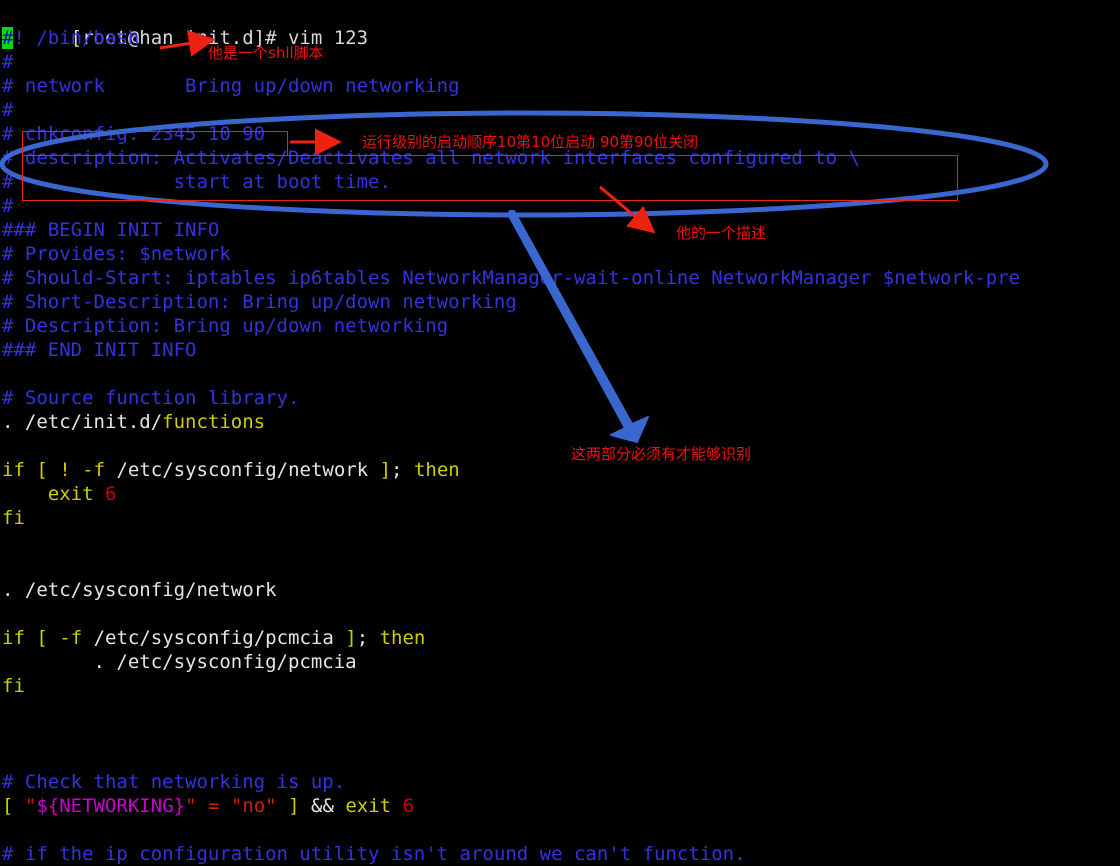  What do you see at coordinates (561, 398) in the screenshot?
I see `line-source-comment: # Source function library.` at bounding box center [561, 398].